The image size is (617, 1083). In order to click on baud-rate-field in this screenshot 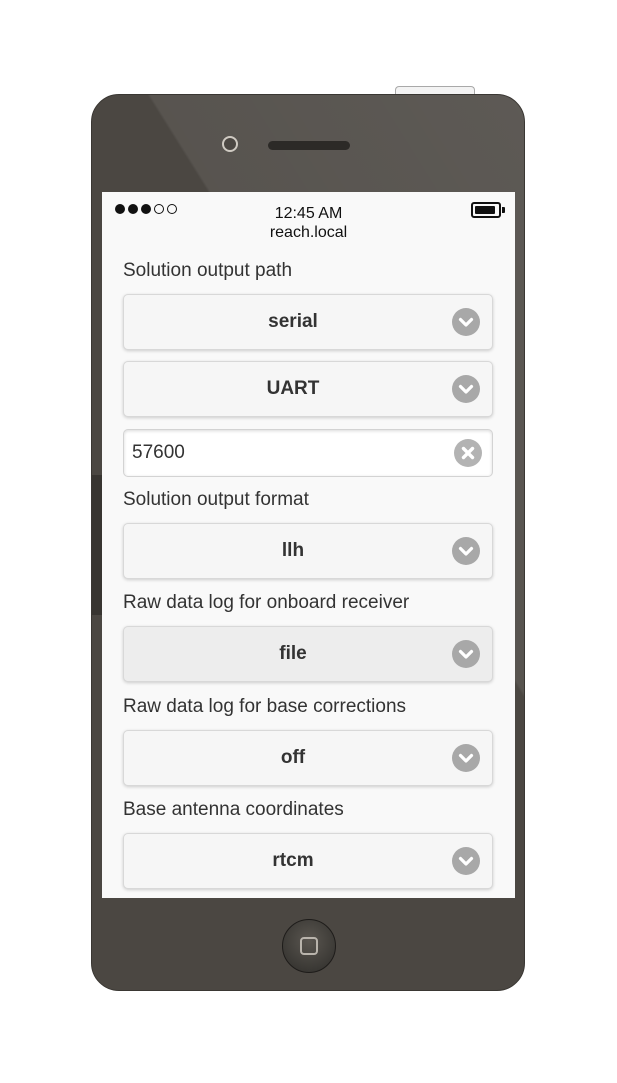, I will do `click(308, 453)`.